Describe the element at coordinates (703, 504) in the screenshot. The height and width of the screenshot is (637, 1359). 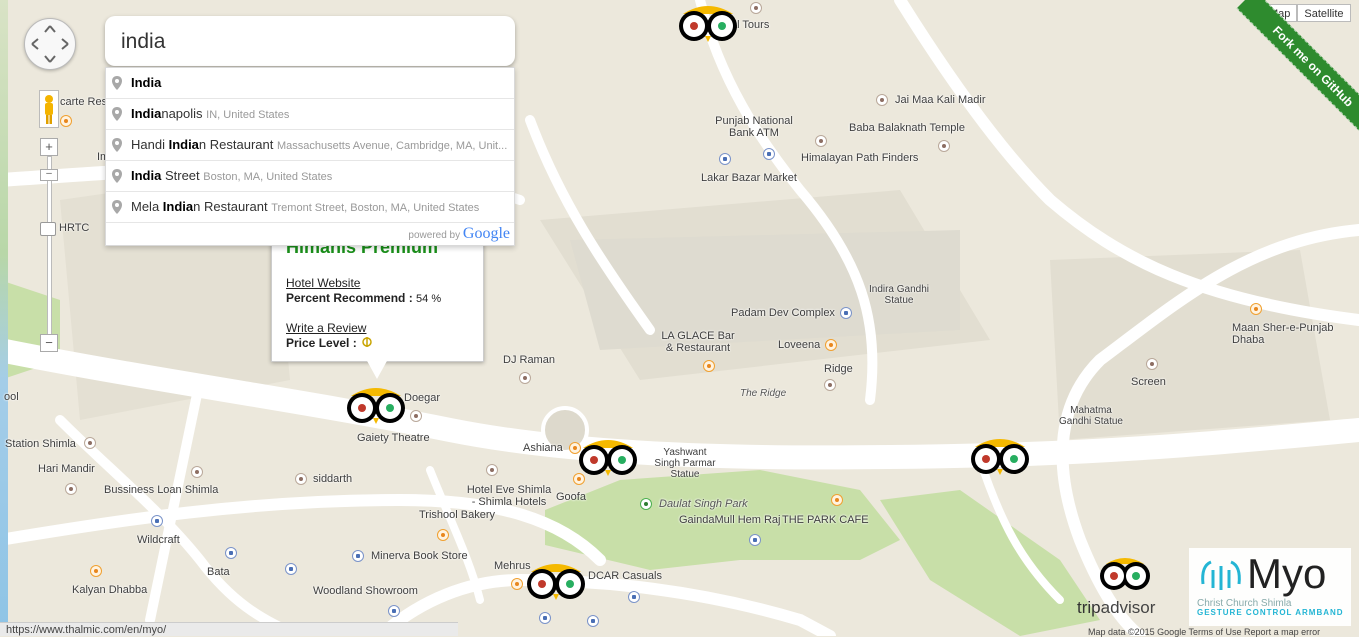
I see `map-label: Daulat Singh Park` at that location.